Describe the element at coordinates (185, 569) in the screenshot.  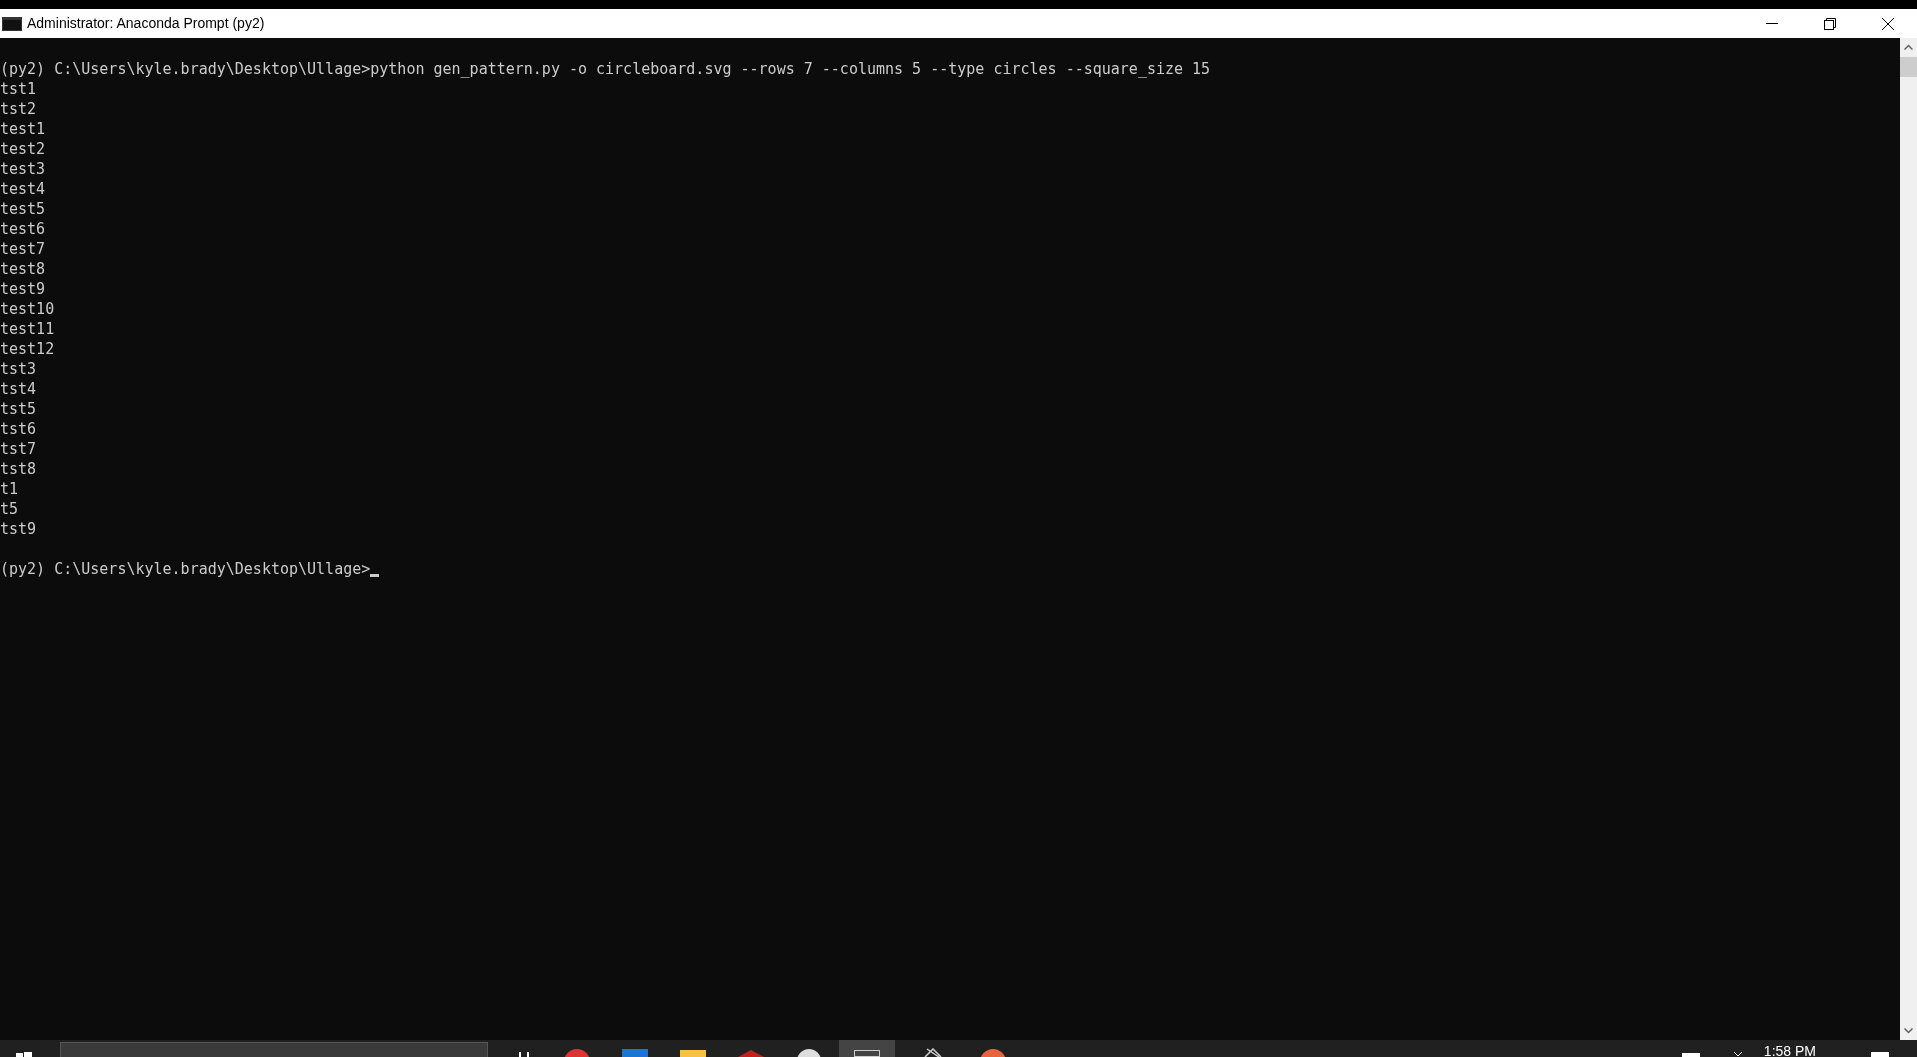
I see `prompt-text: (py2) C:\Users\kyle.brady\Desktop\Ullage>` at that location.